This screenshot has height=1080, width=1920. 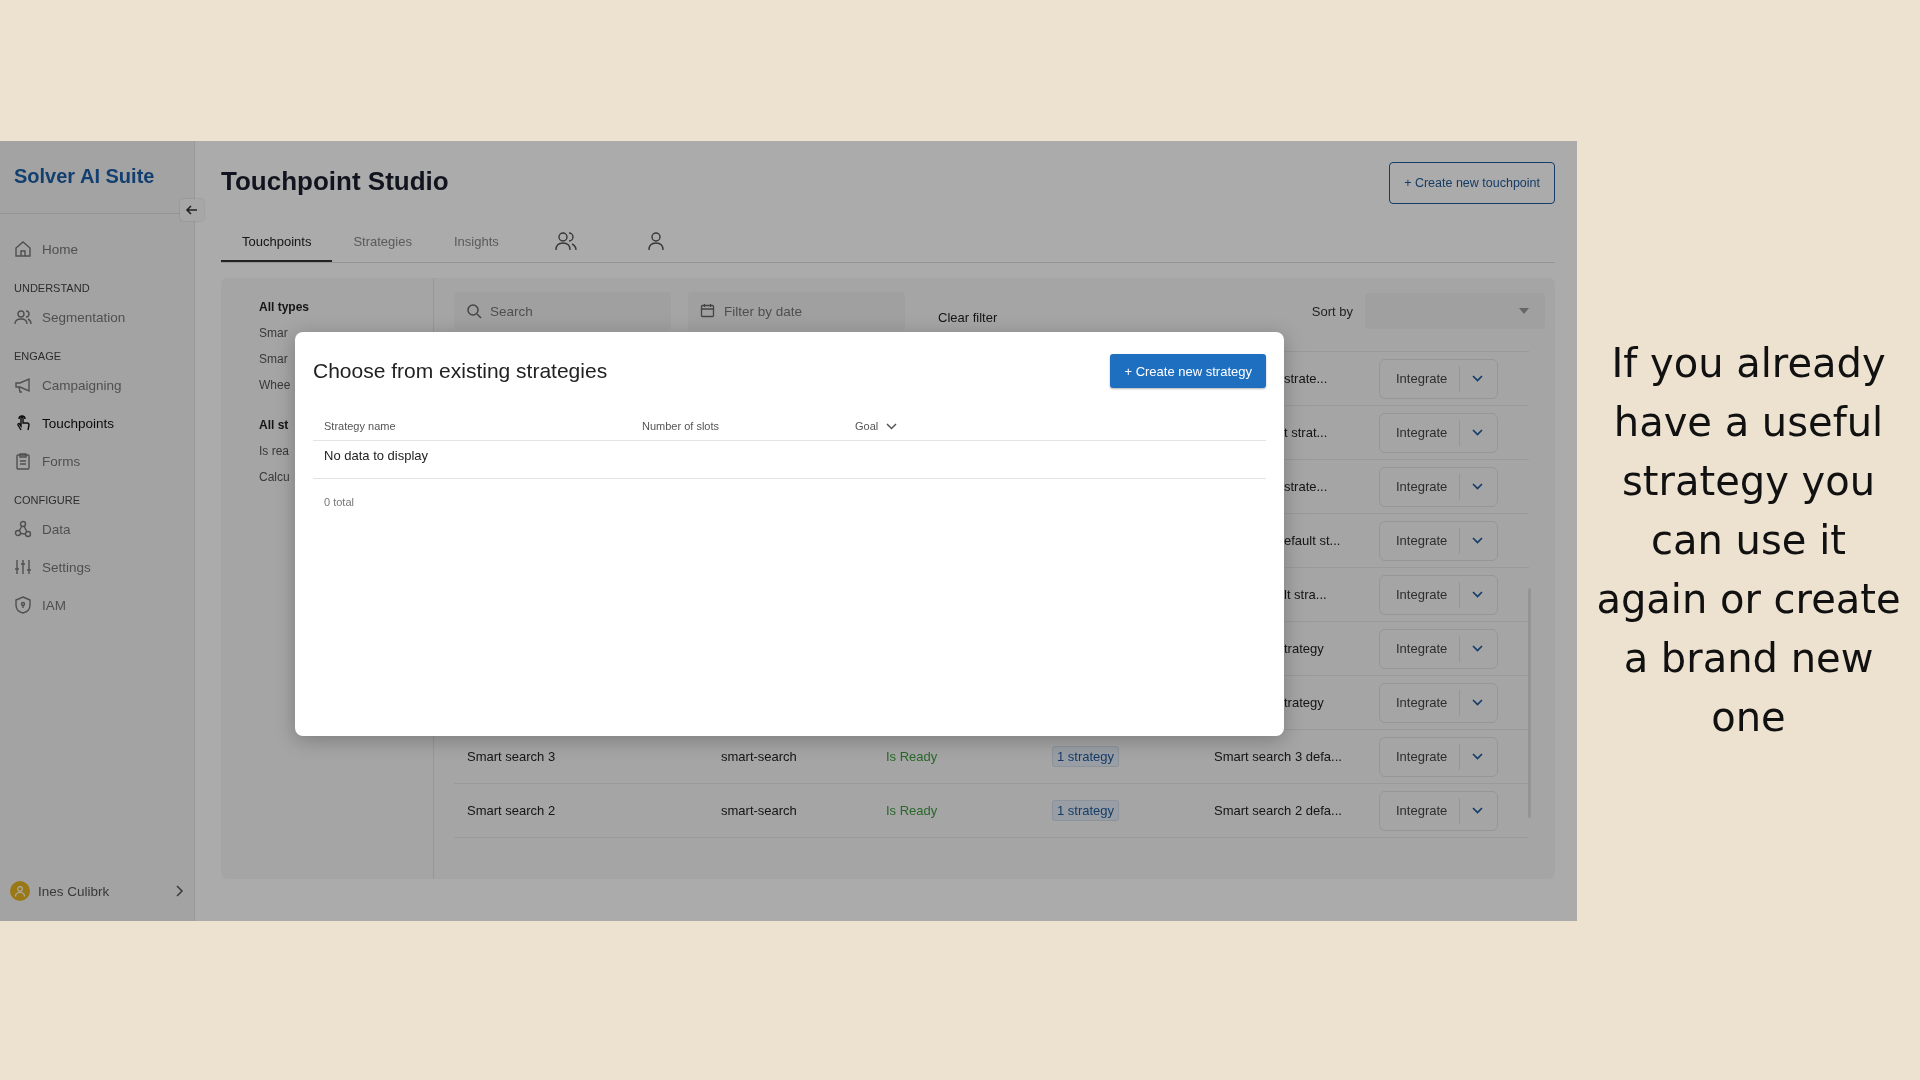 I want to click on nav-item: Data, so click(x=97, y=529).